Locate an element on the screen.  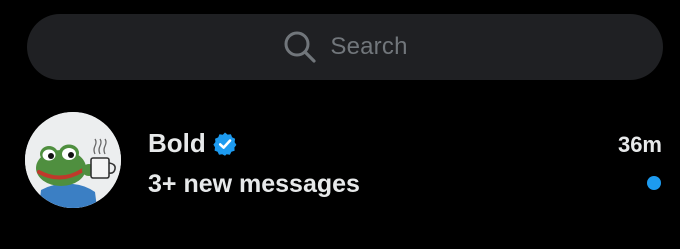
timestamp: 36m is located at coordinates (639, 144).